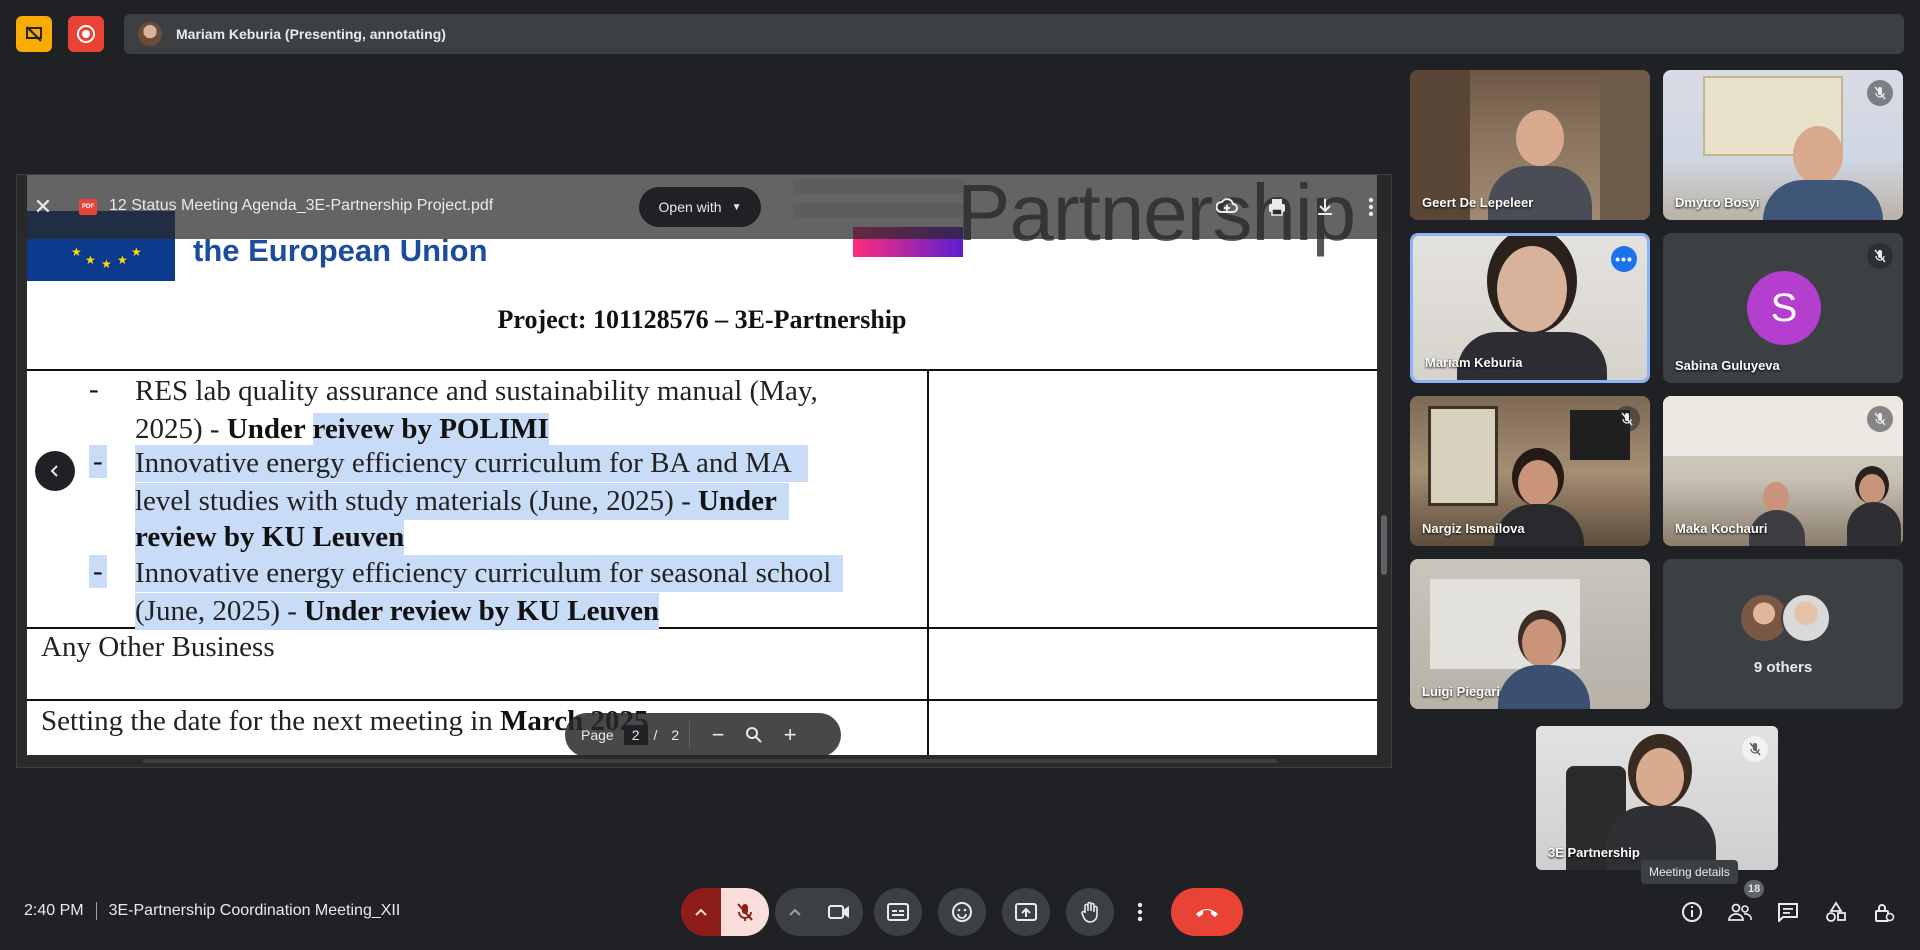  Describe the element at coordinates (736, 207) in the screenshot. I see `caret-down-icon: ▼` at that location.